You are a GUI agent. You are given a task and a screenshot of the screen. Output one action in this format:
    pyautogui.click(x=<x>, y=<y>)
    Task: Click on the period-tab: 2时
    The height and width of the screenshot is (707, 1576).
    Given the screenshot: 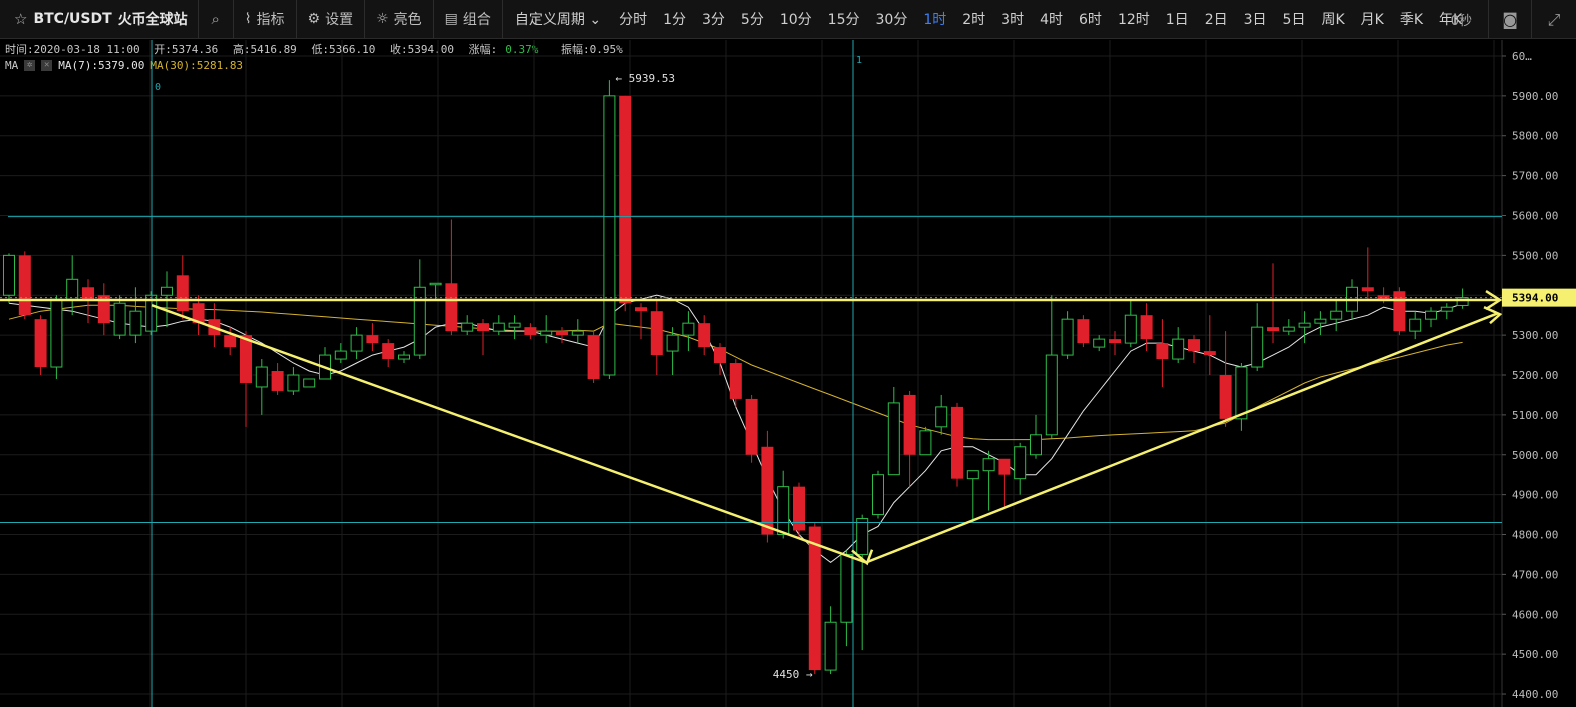 What is the action you would take?
    pyautogui.click(x=973, y=19)
    